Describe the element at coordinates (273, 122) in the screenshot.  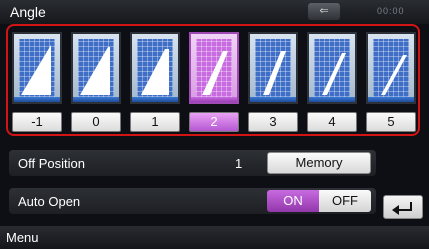
I see `angle-button-3: 3` at that location.